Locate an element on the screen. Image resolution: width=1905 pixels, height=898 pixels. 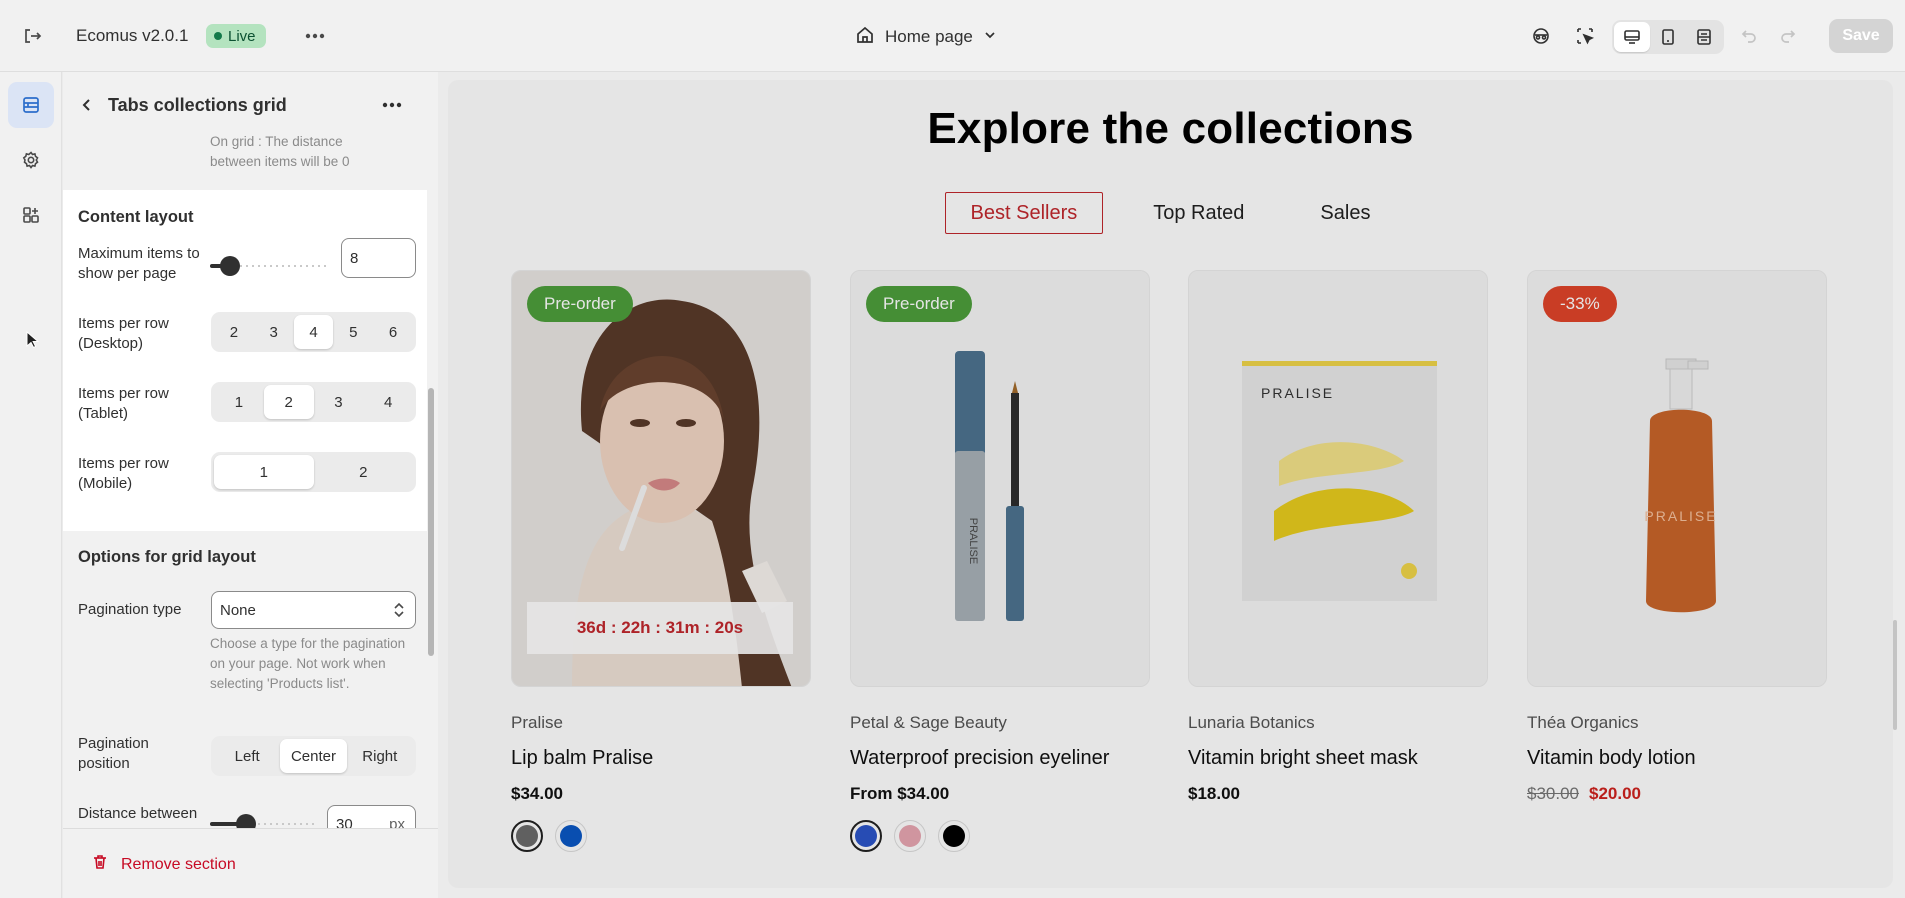
compare-at-price: $30.00 is located at coordinates (1553, 793).